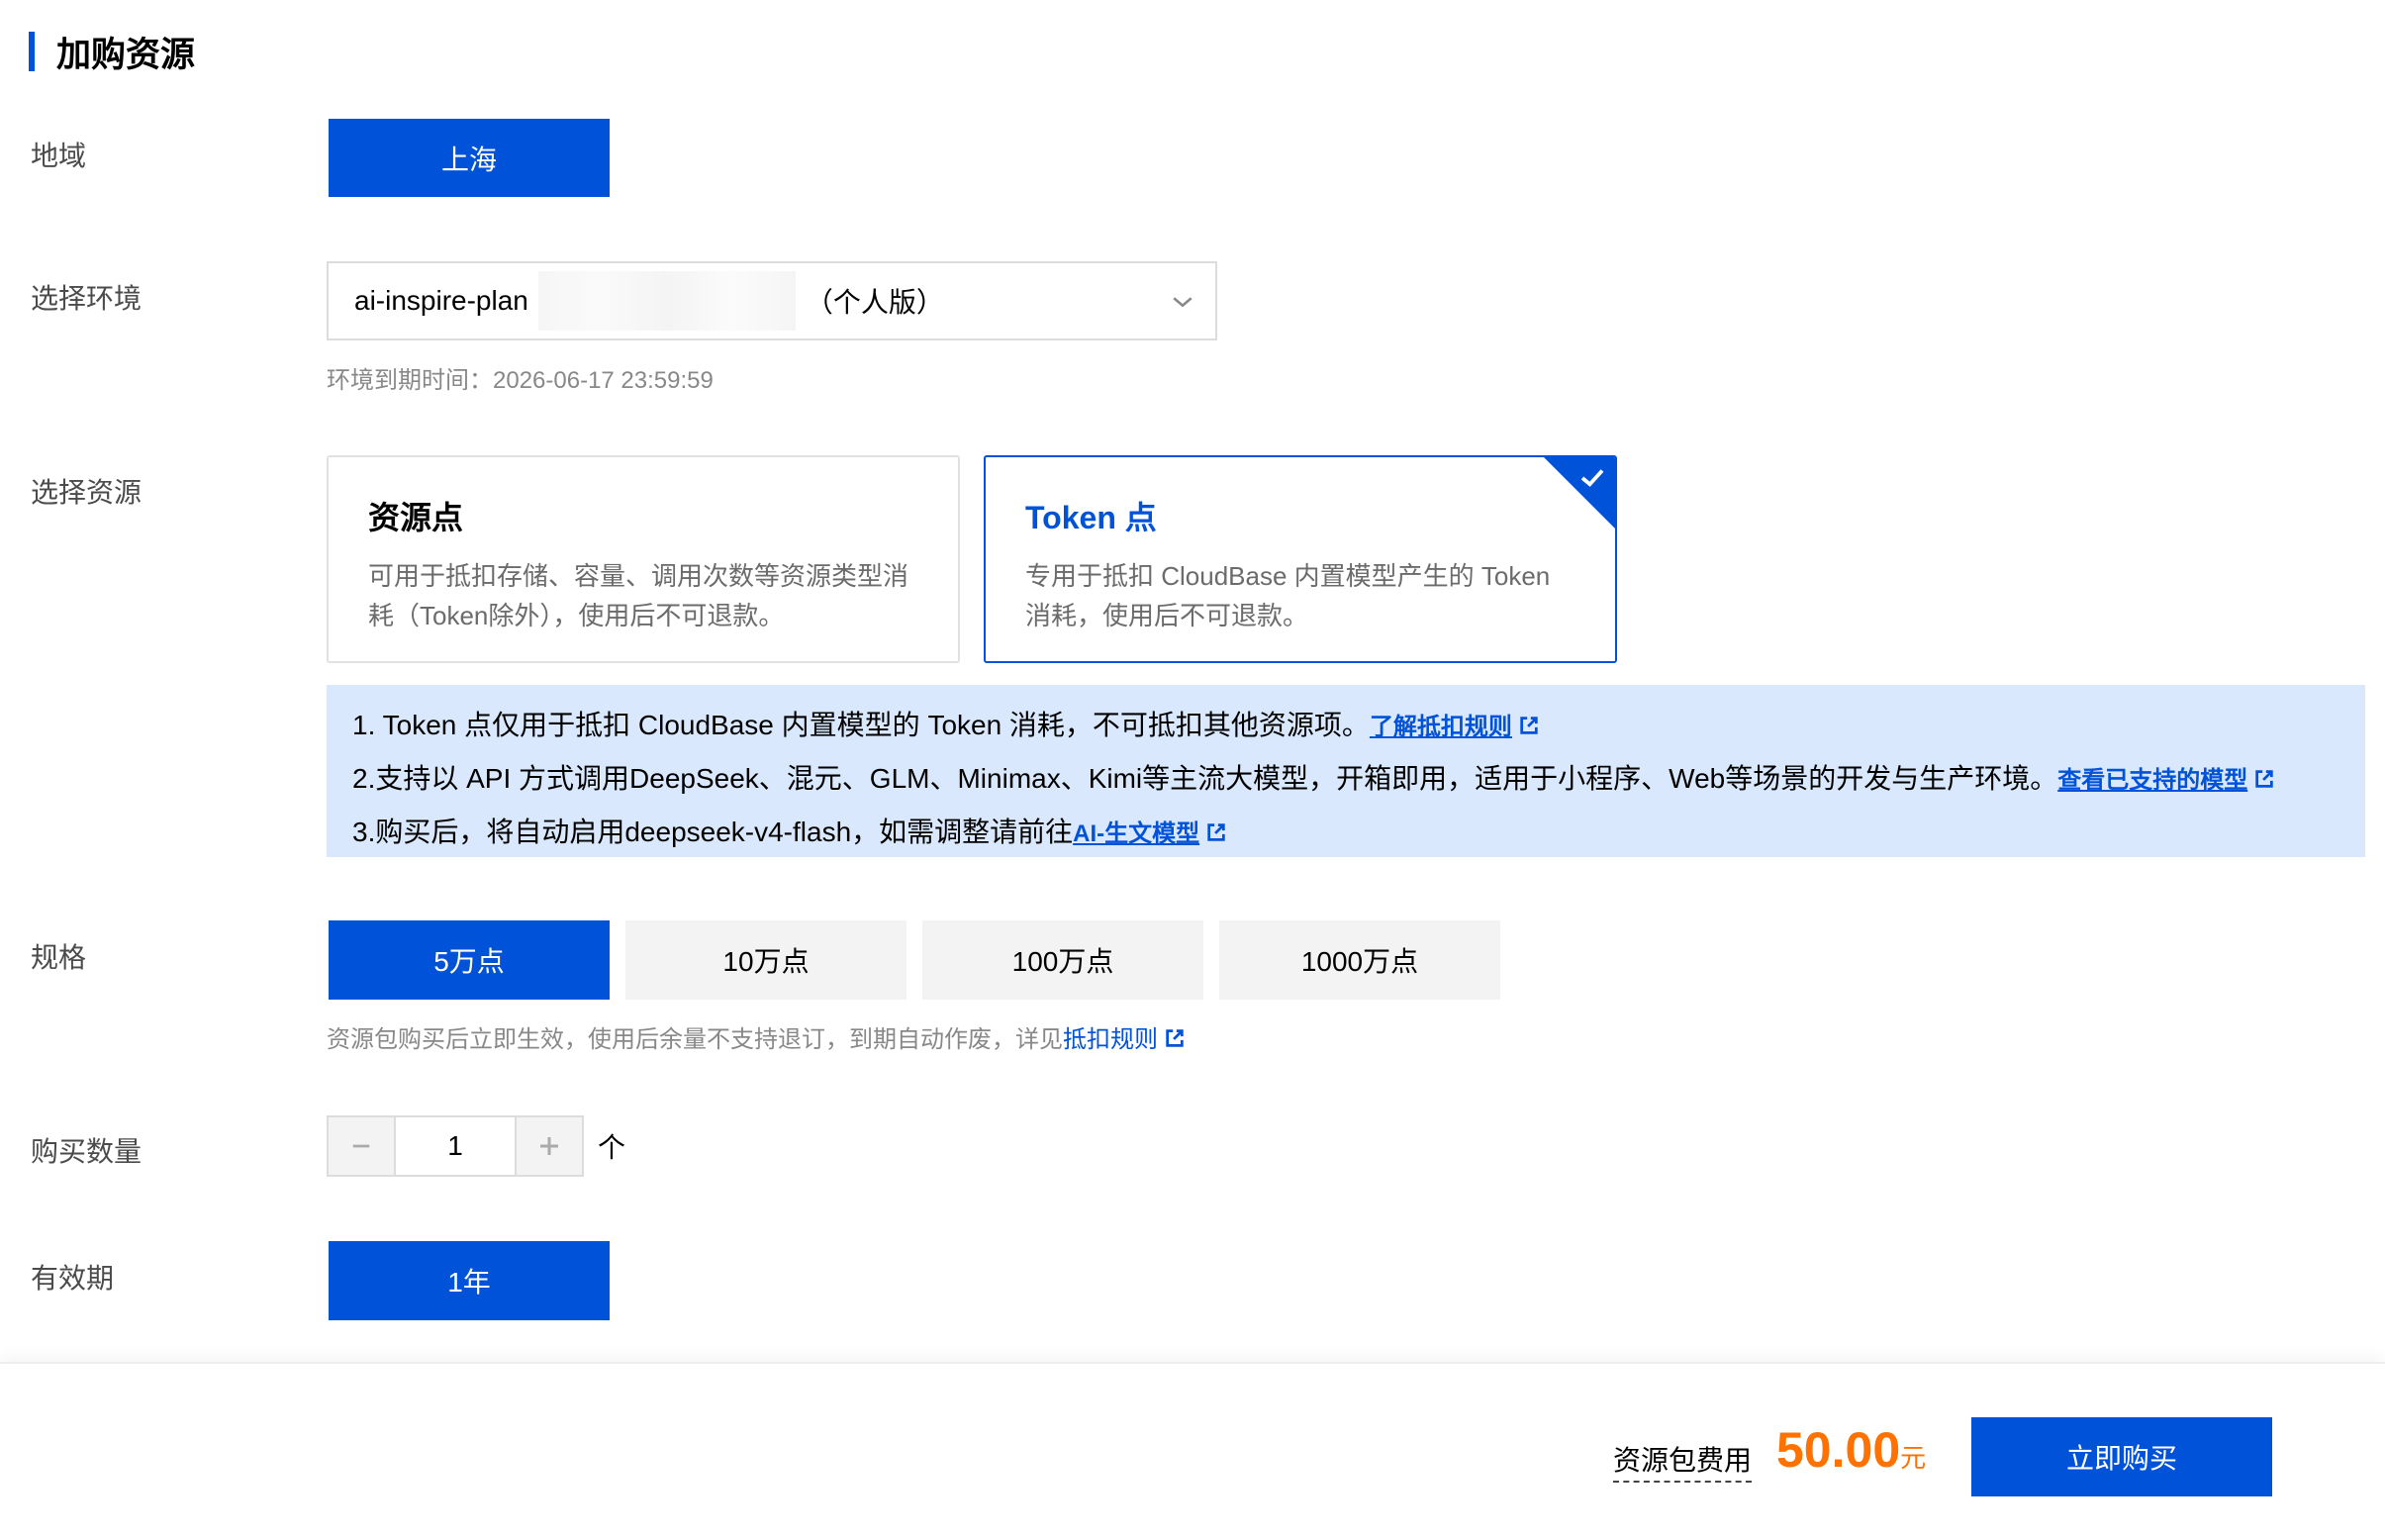 This screenshot has height=1540, width=2385. Describe the element at coordinates (1441, 727) in the screenshot. I see `deduction-rules-link: 了解抵扣规则` at that location.